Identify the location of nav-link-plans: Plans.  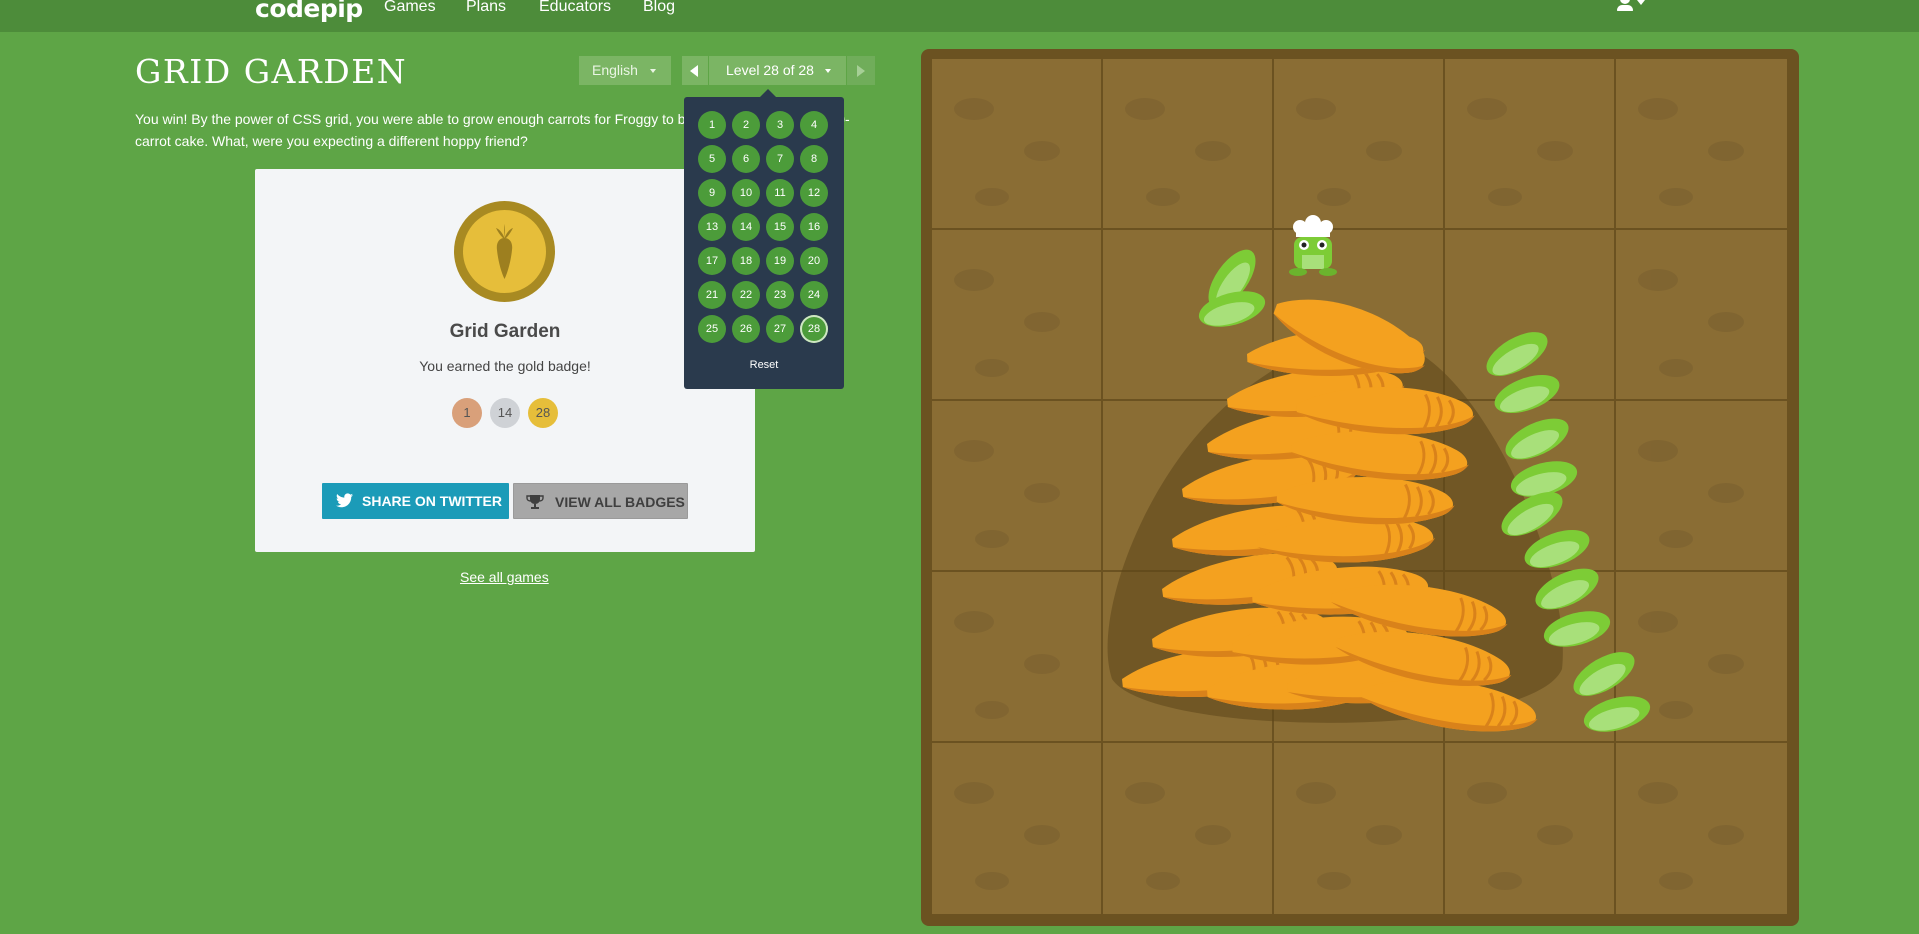
(486, 8).